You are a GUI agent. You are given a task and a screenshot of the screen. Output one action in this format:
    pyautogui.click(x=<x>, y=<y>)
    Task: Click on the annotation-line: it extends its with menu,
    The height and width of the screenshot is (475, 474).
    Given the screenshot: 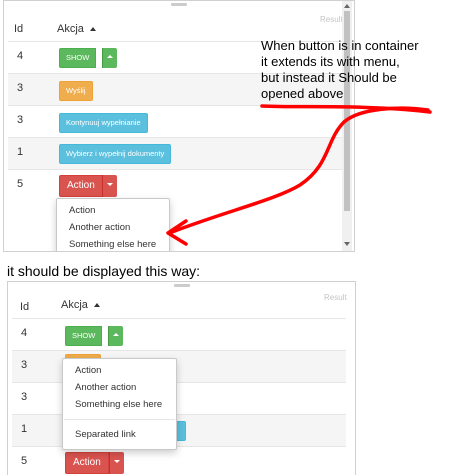 What is the action you would take?
    pyautogui.click(x=330, y=61)
    